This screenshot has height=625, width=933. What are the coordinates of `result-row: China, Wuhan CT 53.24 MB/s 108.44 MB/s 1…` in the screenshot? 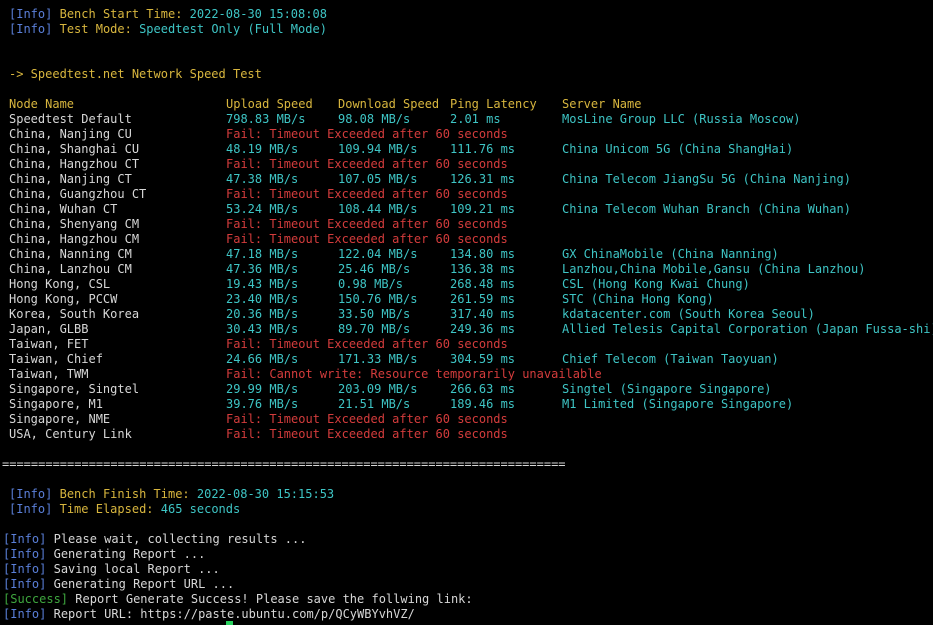 It's located at (466, 209).